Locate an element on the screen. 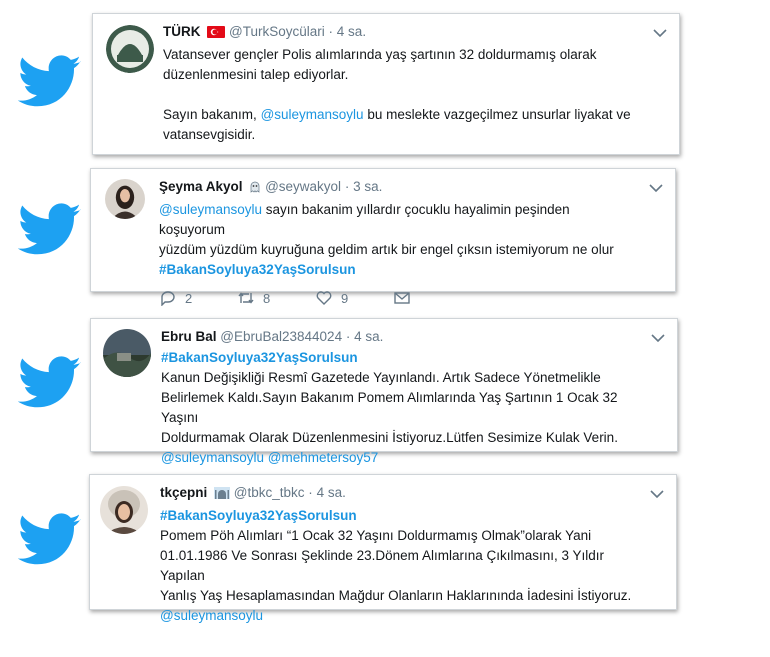 This screenshot has width=770, height=657. author-handle: @TurkSoycülari is located at coordinates (277, 31).